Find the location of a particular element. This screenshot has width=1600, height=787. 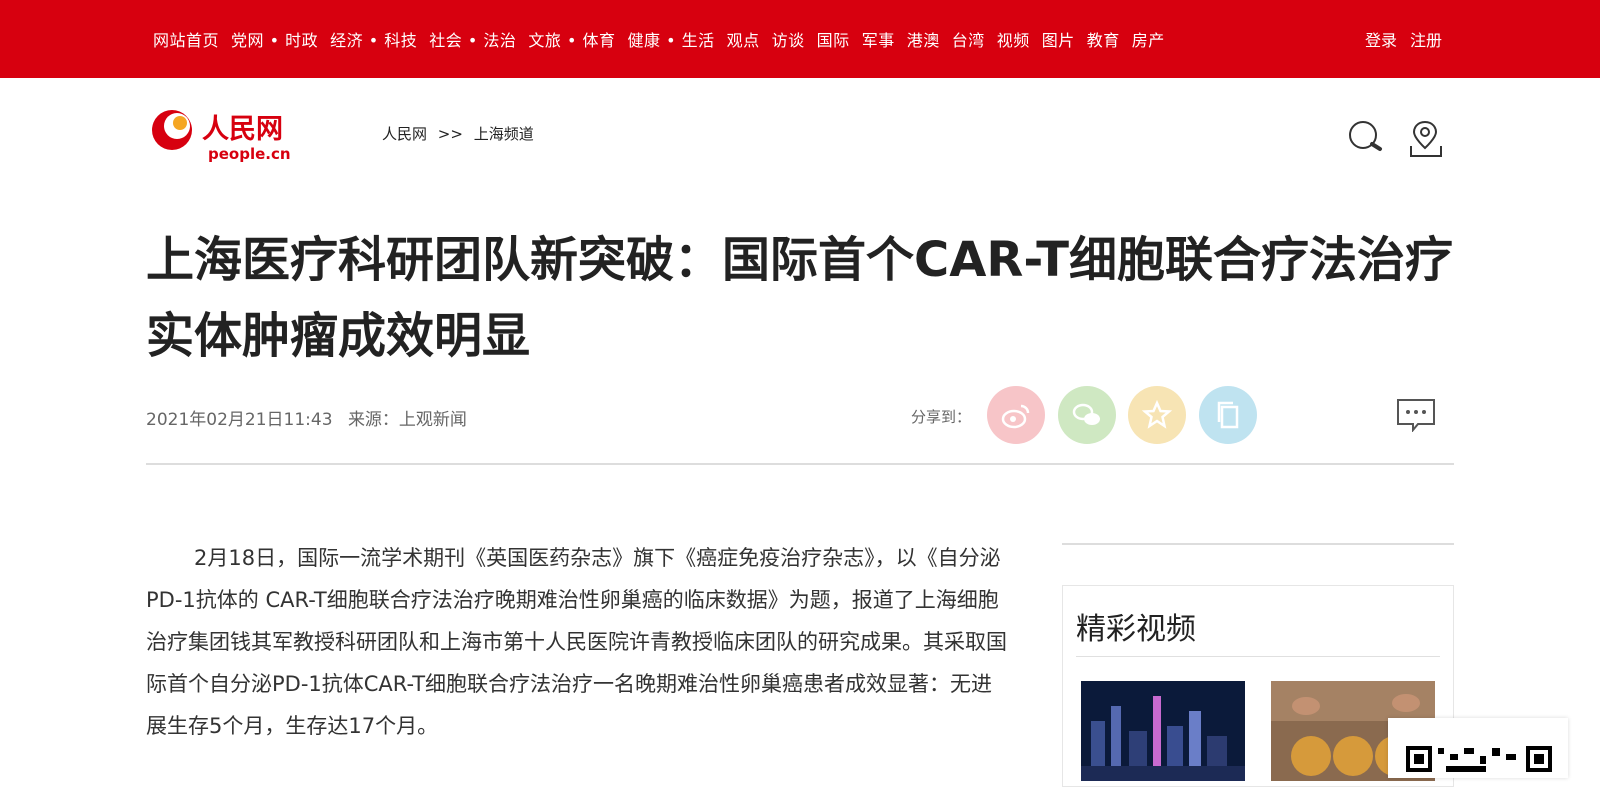

nav-economy-tech: 经济 • 科技 is located at coordinates (373, 39).